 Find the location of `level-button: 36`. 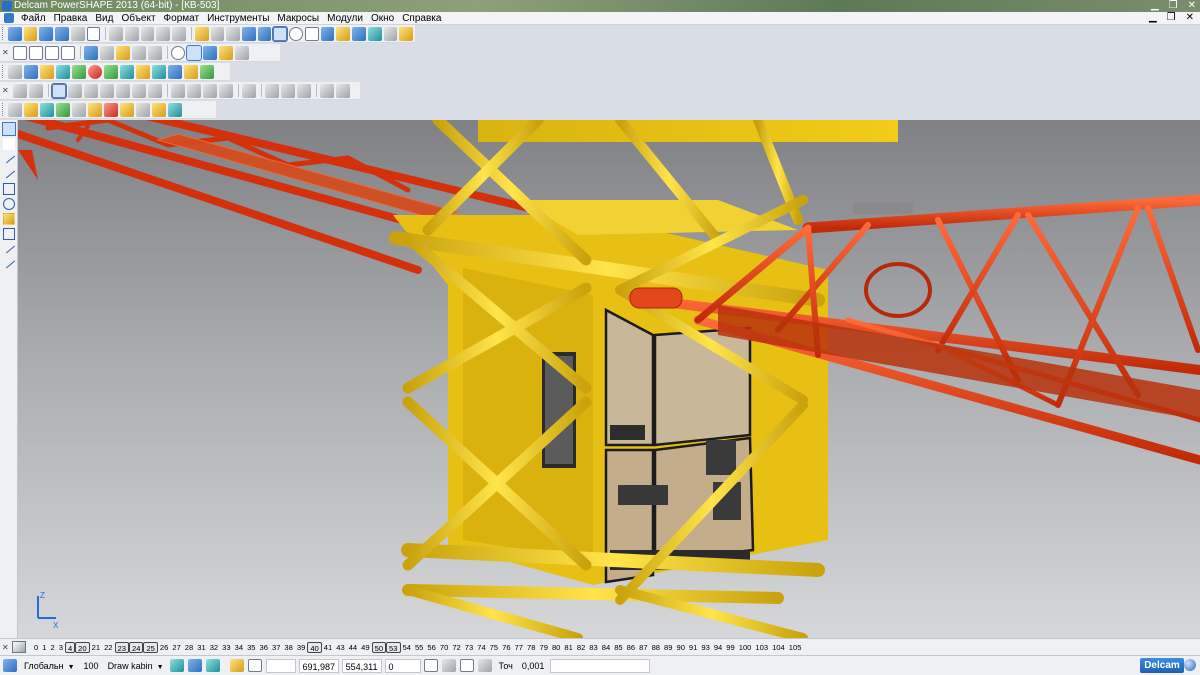

level-button: 36 is located at coordinates (264, 647).